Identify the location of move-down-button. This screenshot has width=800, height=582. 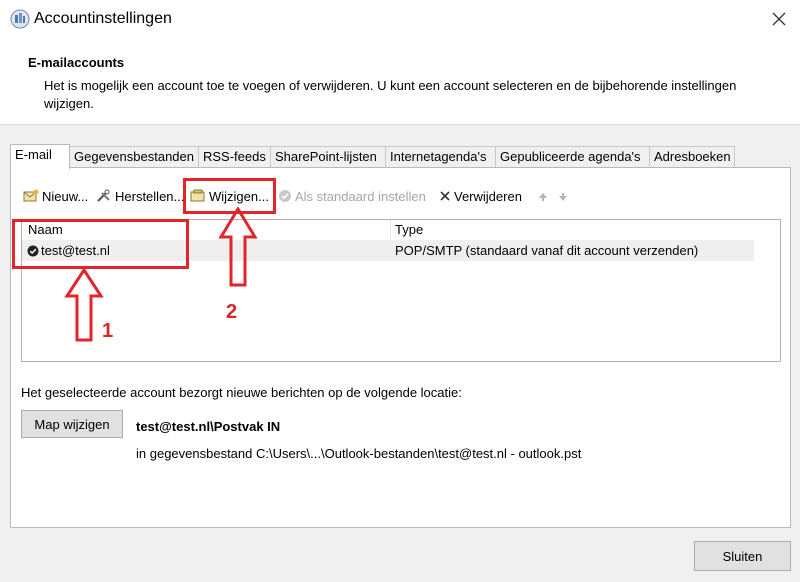
(563, 197).